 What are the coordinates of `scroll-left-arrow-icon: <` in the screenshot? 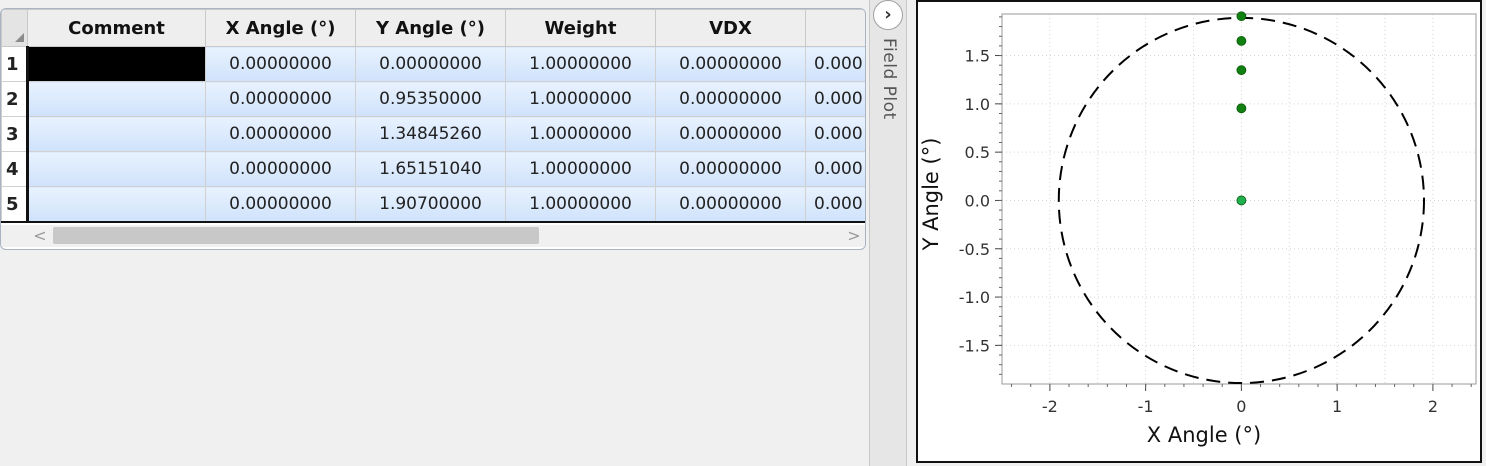 It's located at (40, 236).